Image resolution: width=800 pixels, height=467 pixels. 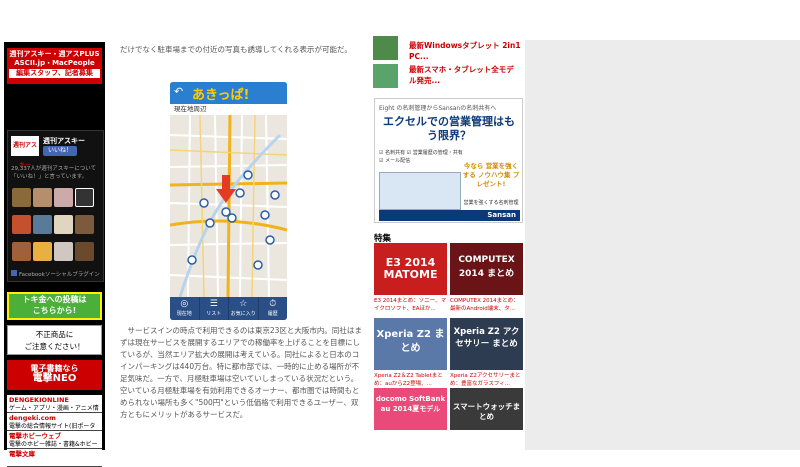 What do you see at coordinates (60, 151) in the screenshot?
I see `fb-like-button: いいね！` at bounding box center [60, 151].